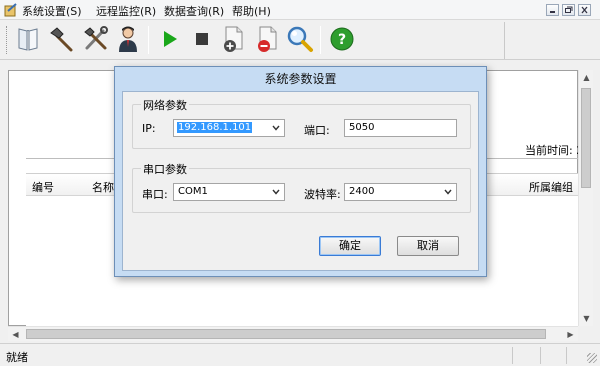 This screenshot has width=600, height=366. I want to click on menu-data-query: 数据查询(R), so click(194, 11).